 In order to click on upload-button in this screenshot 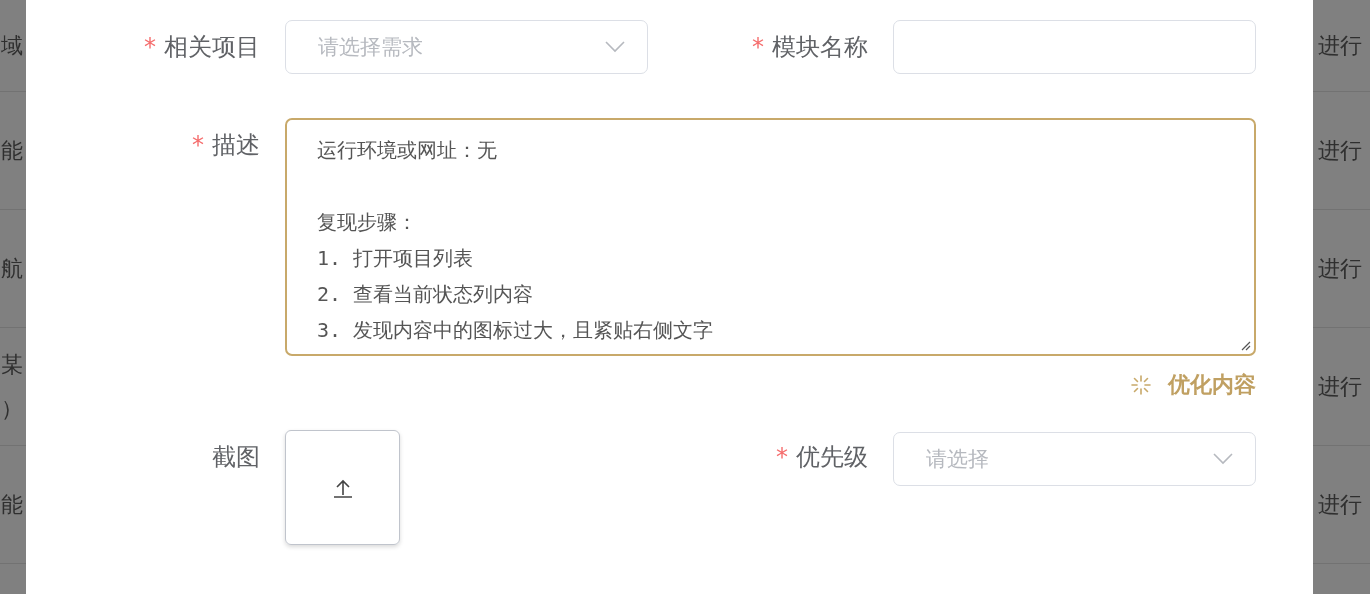, I will do `click(342, 487)`.